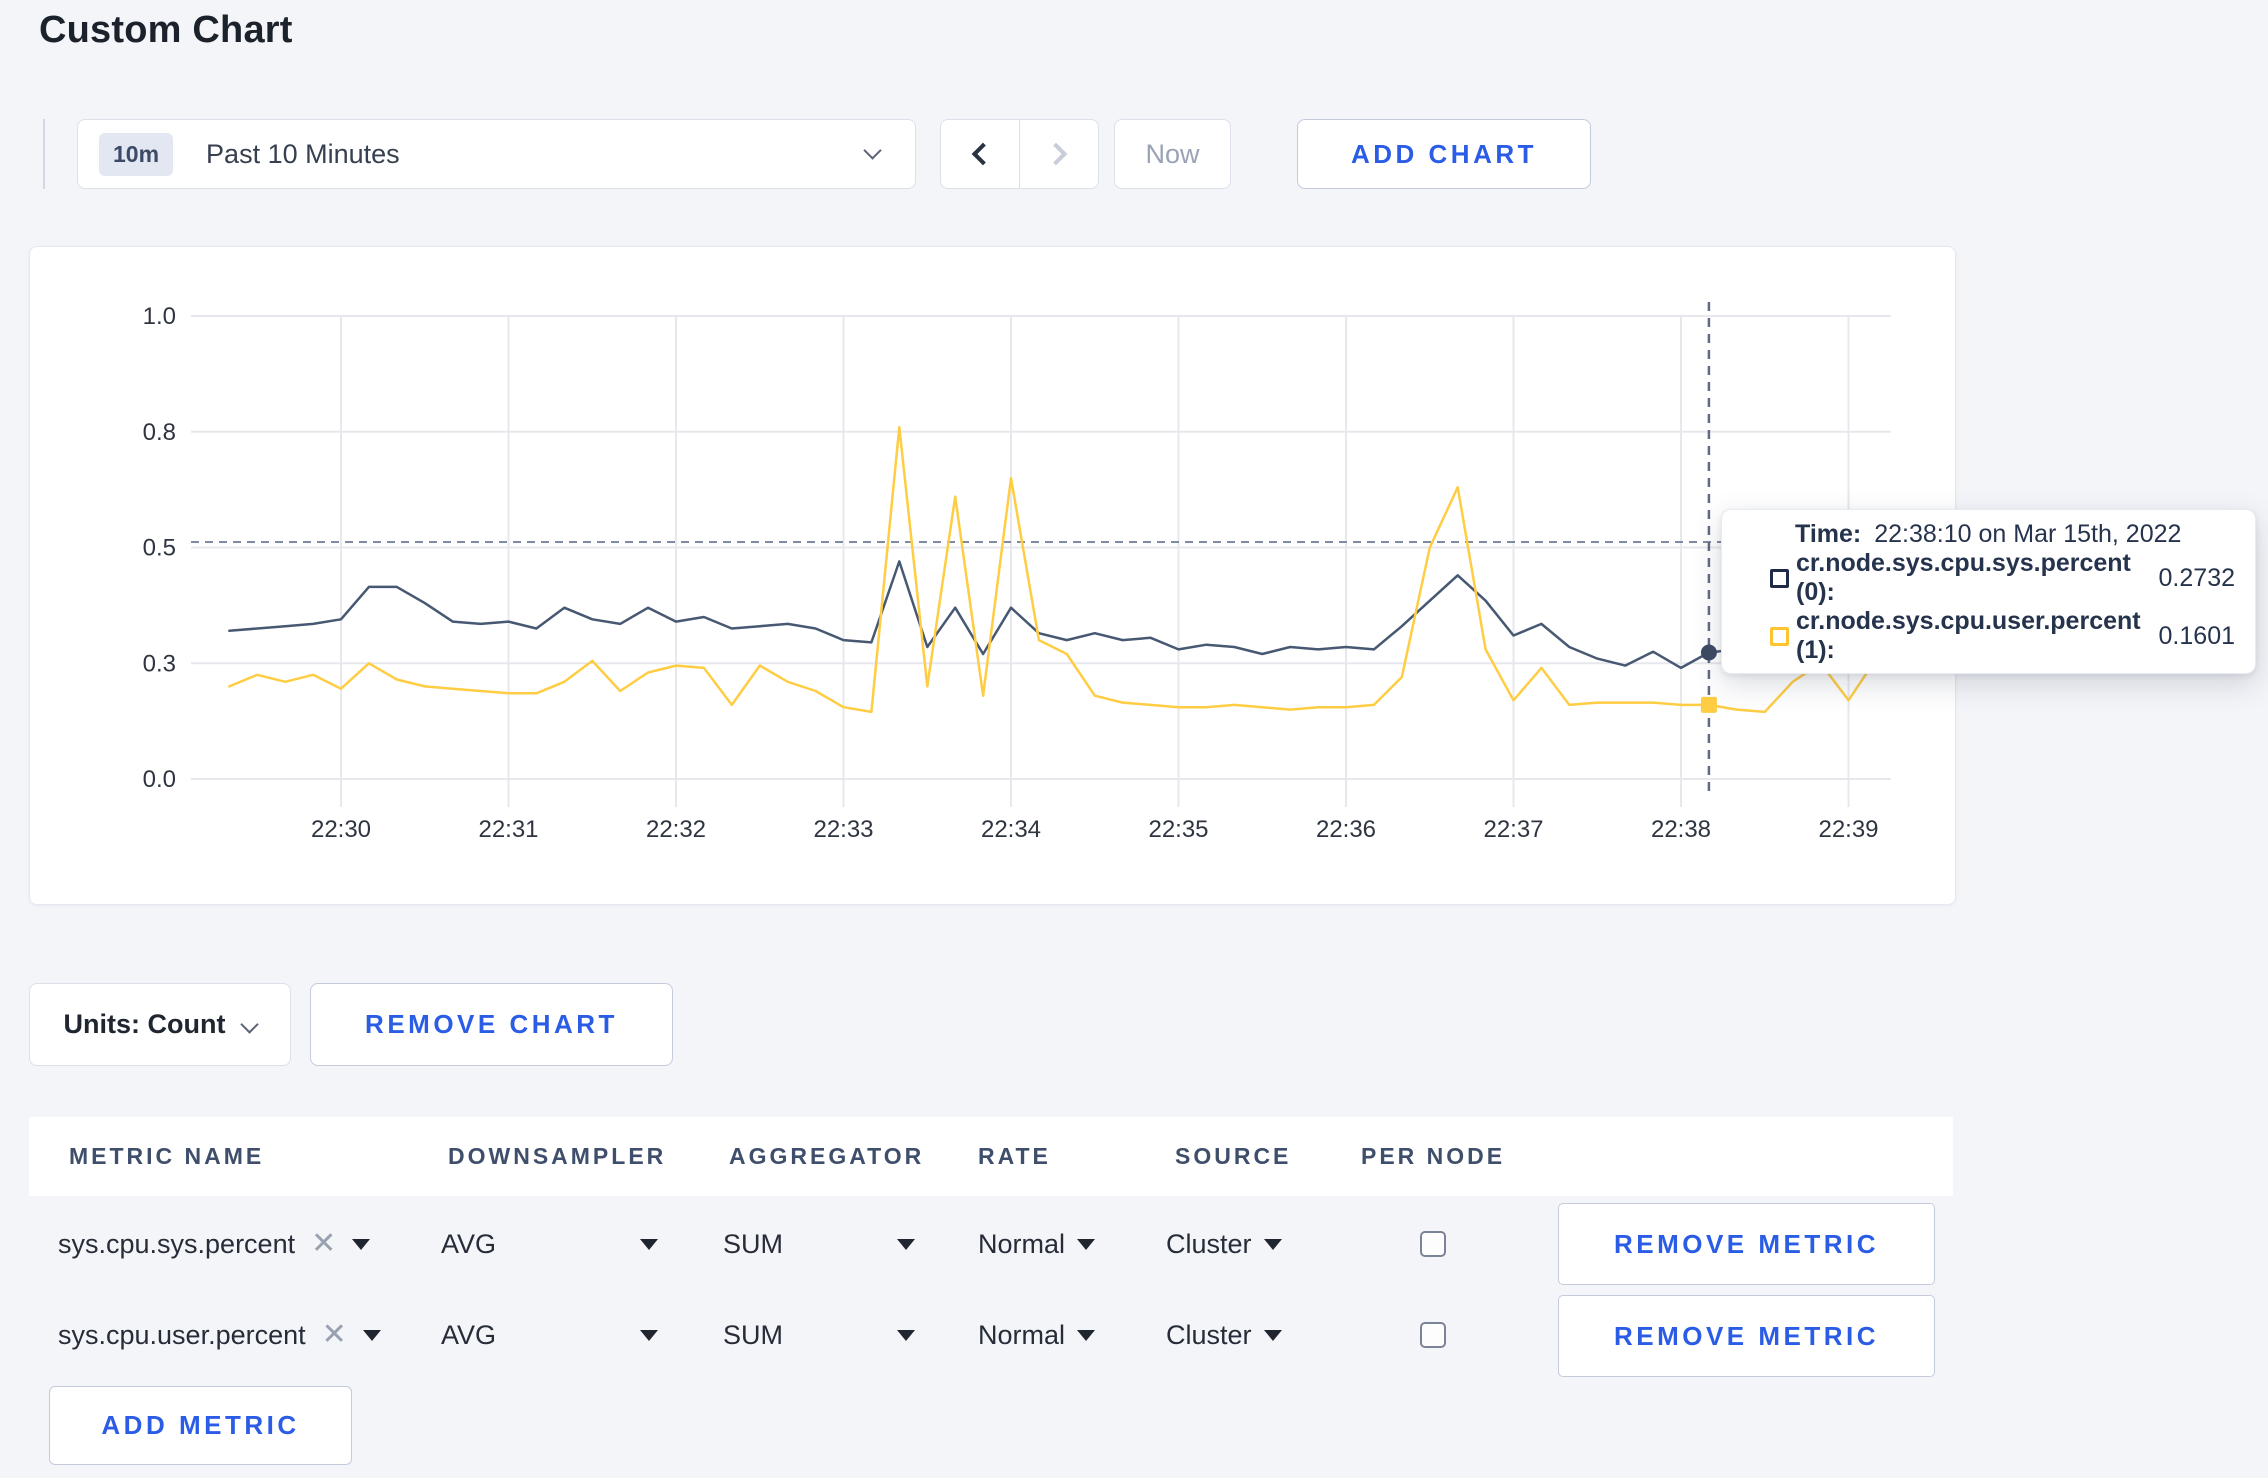 The height and width of the screenshot is (1478, 2268). I want to click on time-window-badge: 10m, so click(136, 154).